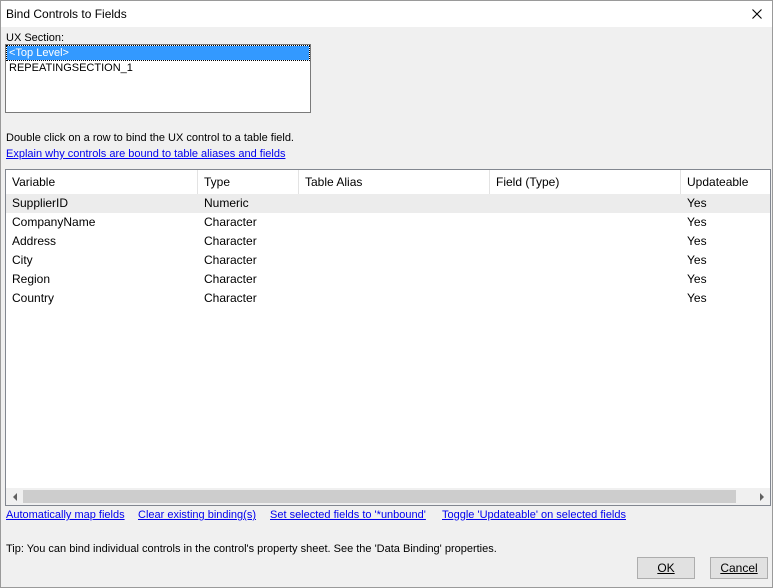 The width and height of the screenshot is (773, 588). I want to click on column-header-type: Type, so click(248, 182).